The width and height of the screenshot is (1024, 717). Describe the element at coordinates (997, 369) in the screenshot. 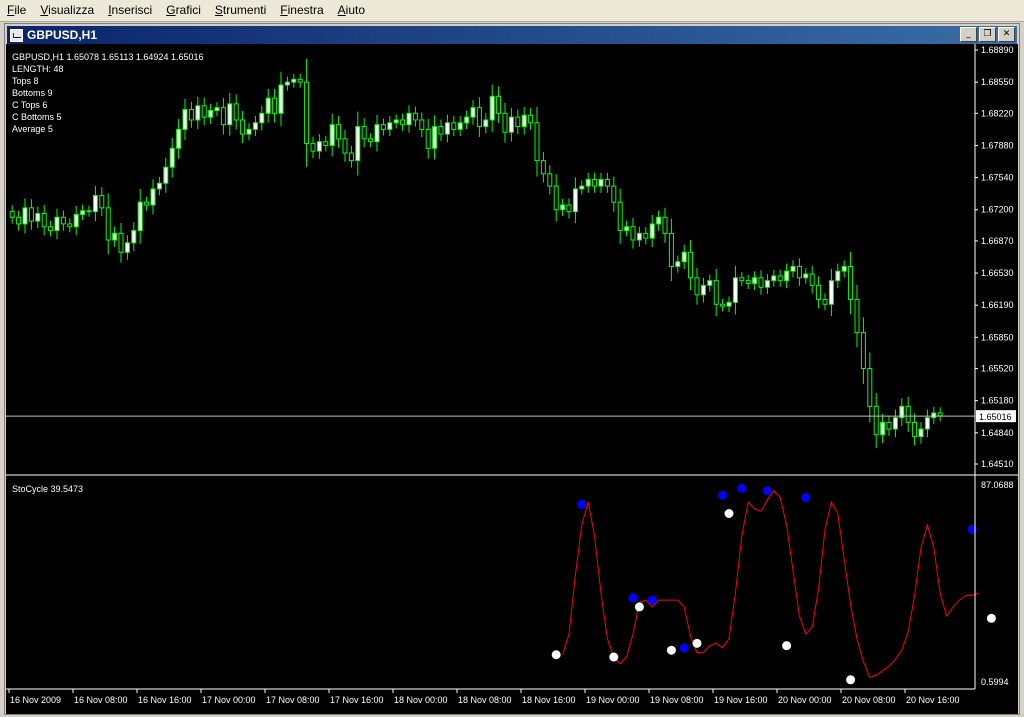

I see `price-tick-label: 1.65520` at that location.